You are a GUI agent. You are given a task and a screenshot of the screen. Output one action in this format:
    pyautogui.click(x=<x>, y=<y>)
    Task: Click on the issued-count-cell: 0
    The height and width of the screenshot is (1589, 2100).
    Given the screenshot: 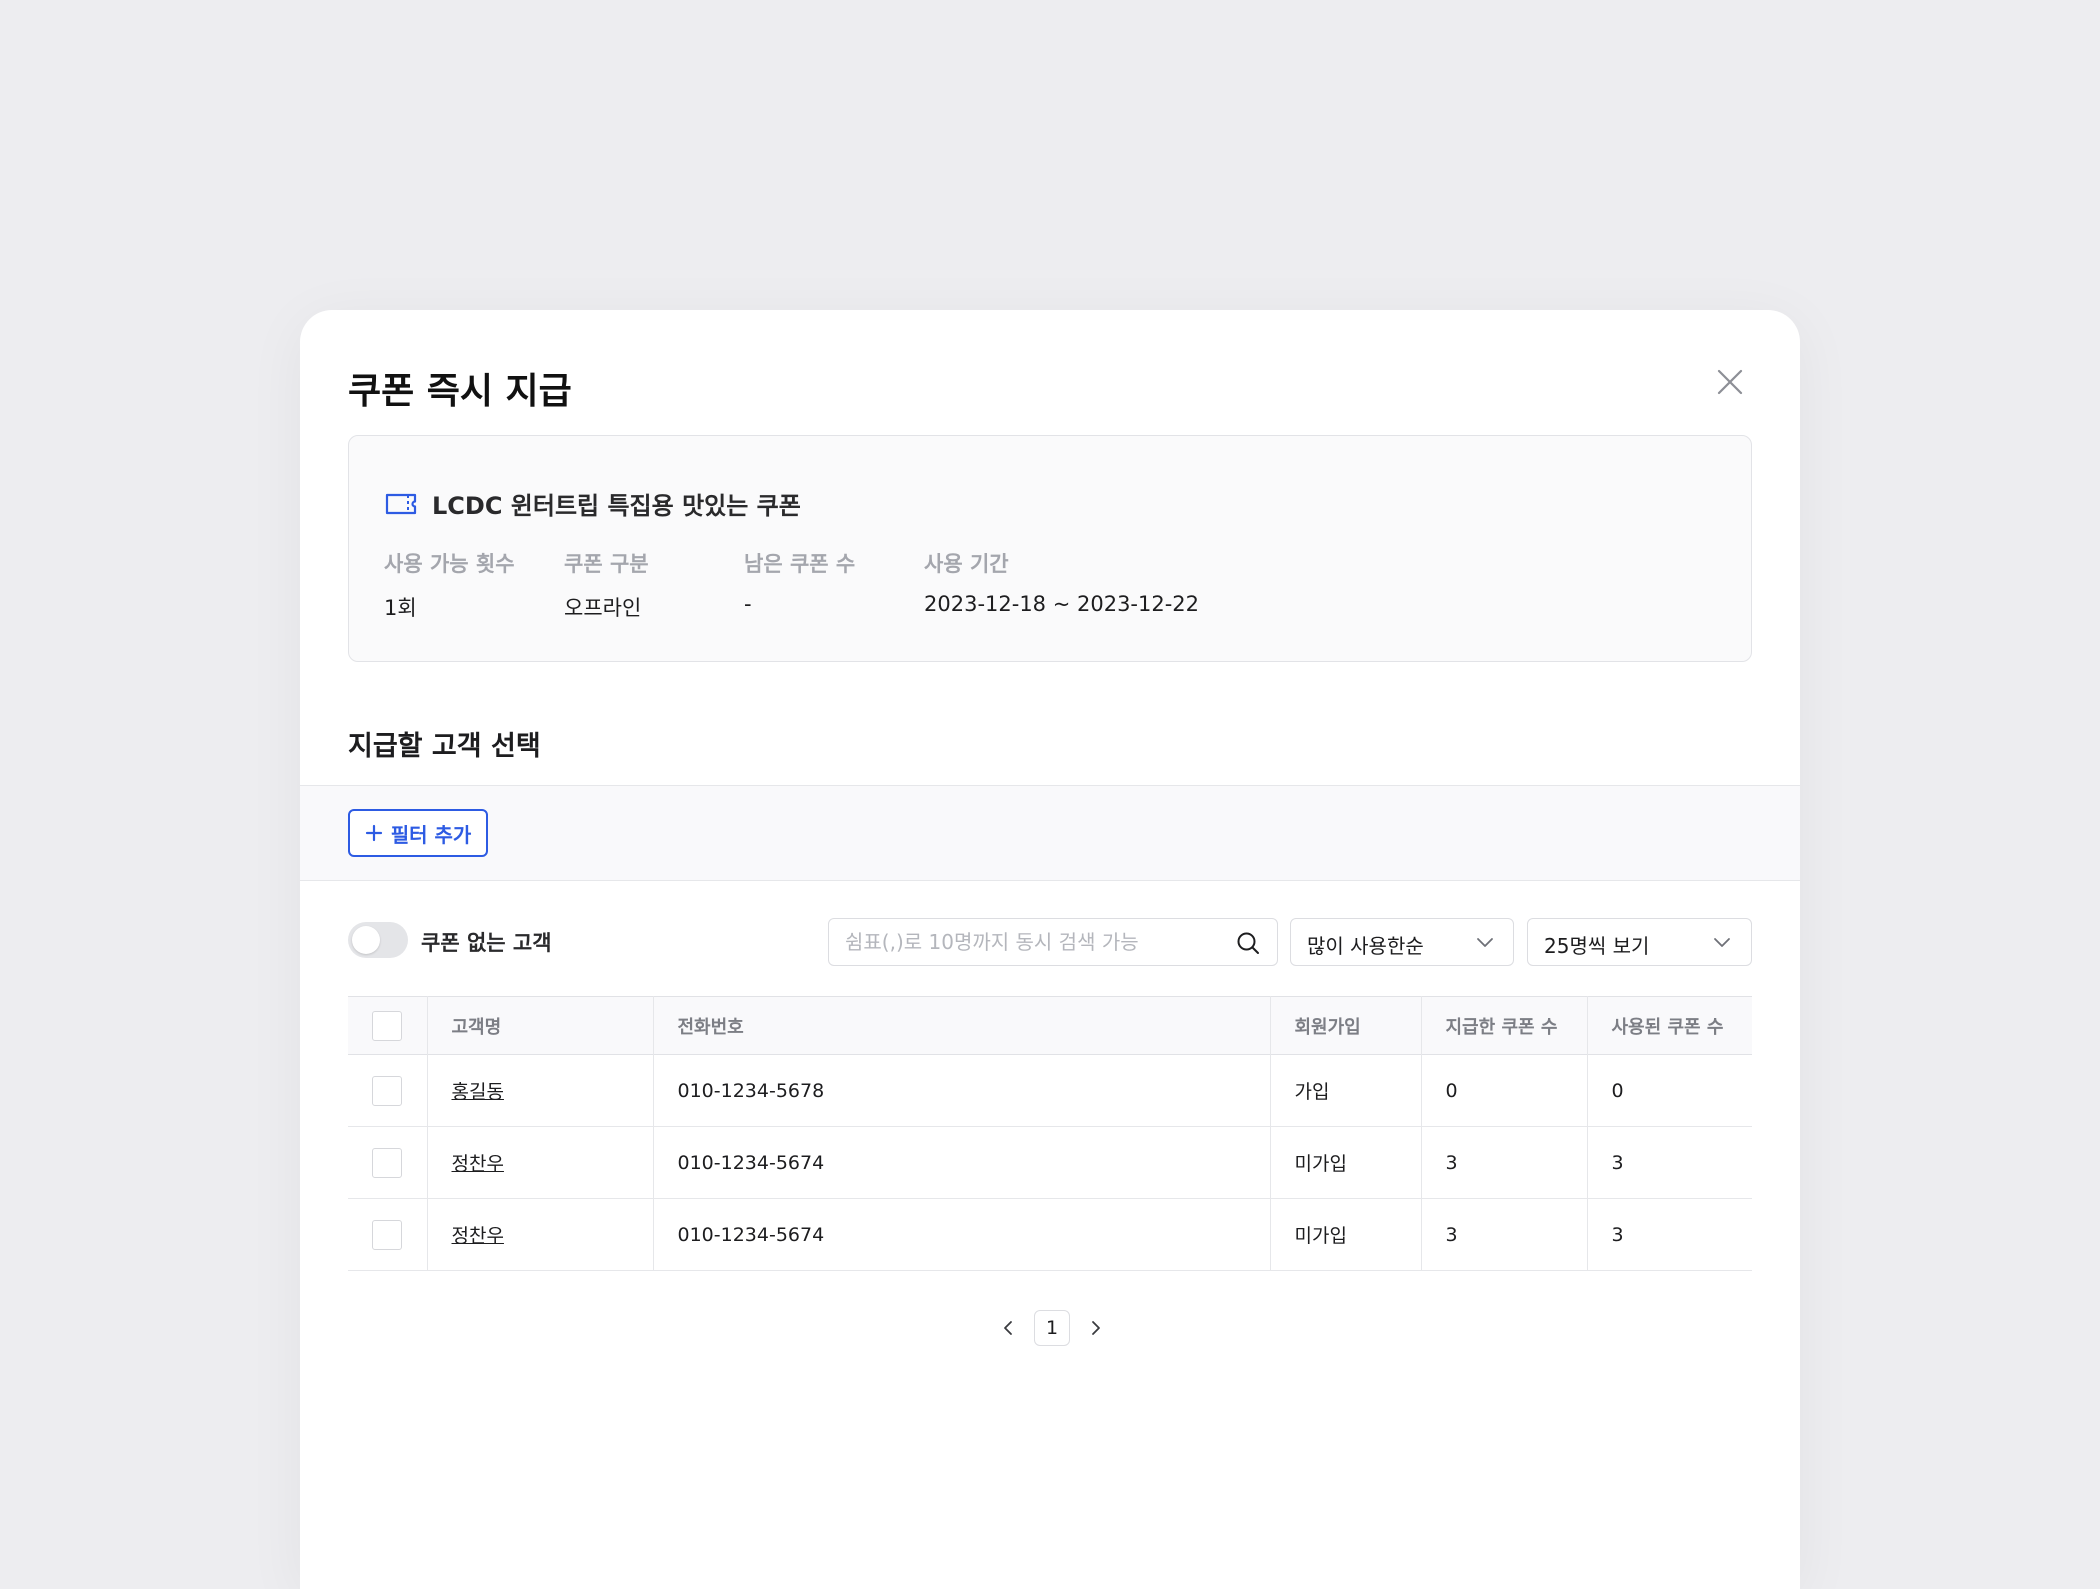 What is the action you would take?
    pyautogui.click(x=1504, y=1090)
    